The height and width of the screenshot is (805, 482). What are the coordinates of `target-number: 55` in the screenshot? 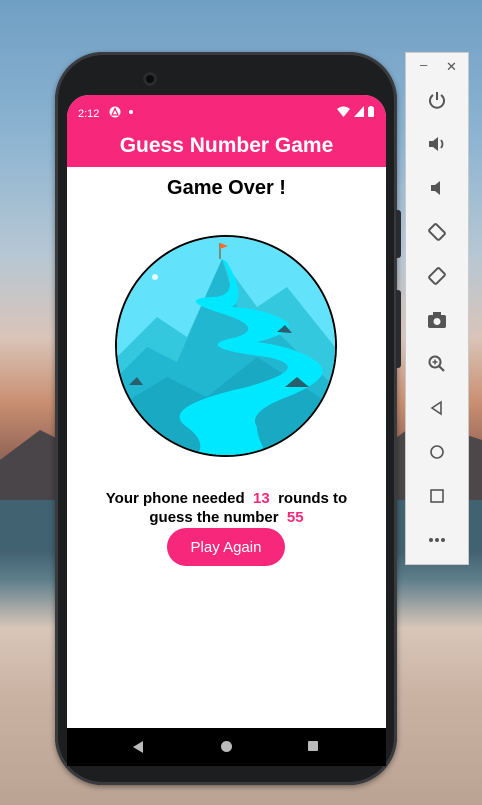 It's located at (295, 517).